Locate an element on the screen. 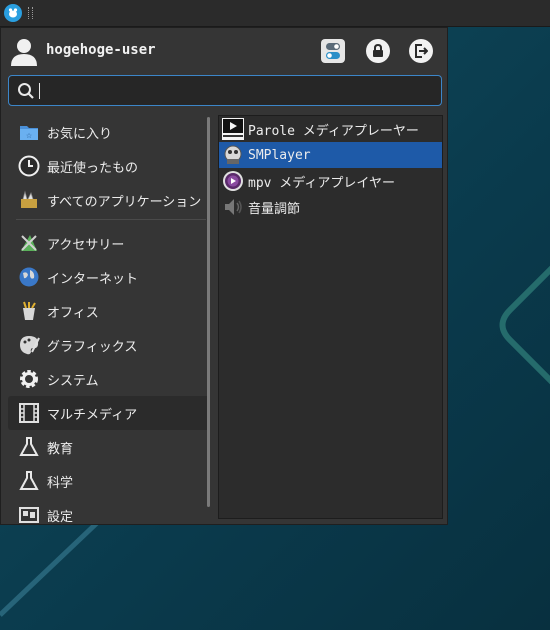 Image resolution: width=550 pixels, height=630 pixels. category-label: 最近使ったもの is located at coordinates (93, 168).